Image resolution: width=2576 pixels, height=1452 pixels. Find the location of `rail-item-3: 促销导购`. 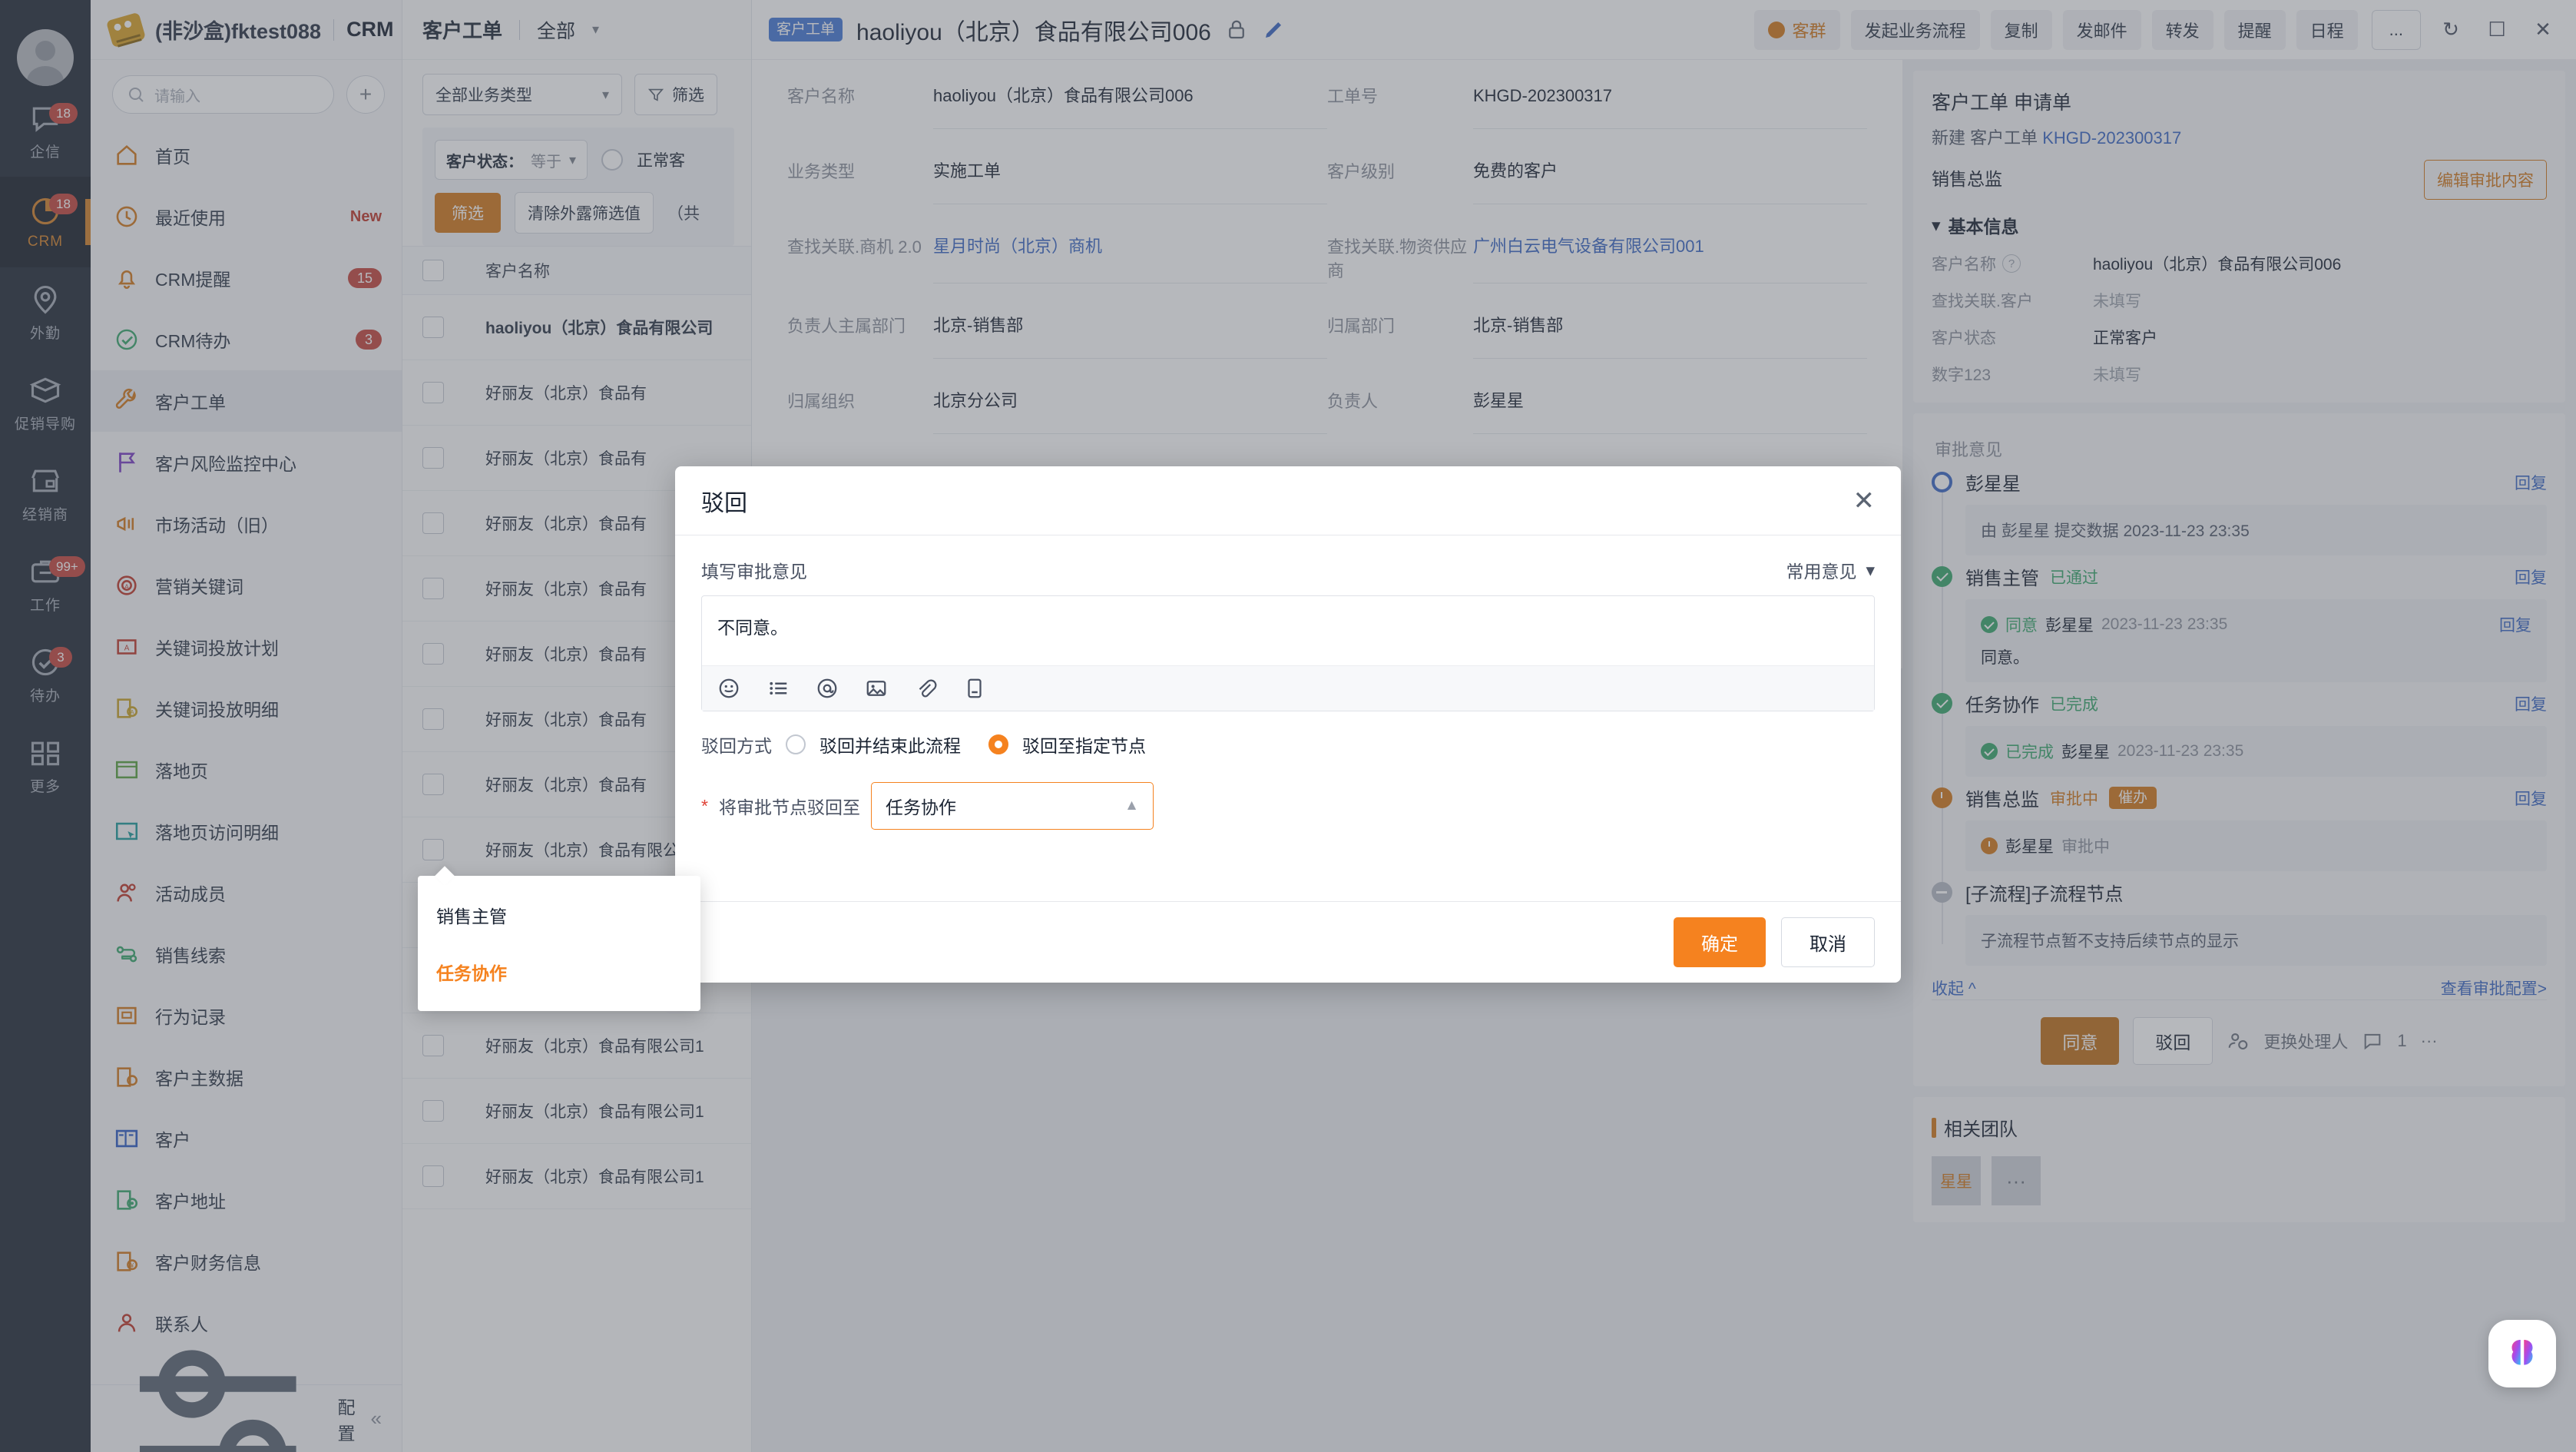

rail-item-3: 促销导购 is located at coordinates (45, 404).